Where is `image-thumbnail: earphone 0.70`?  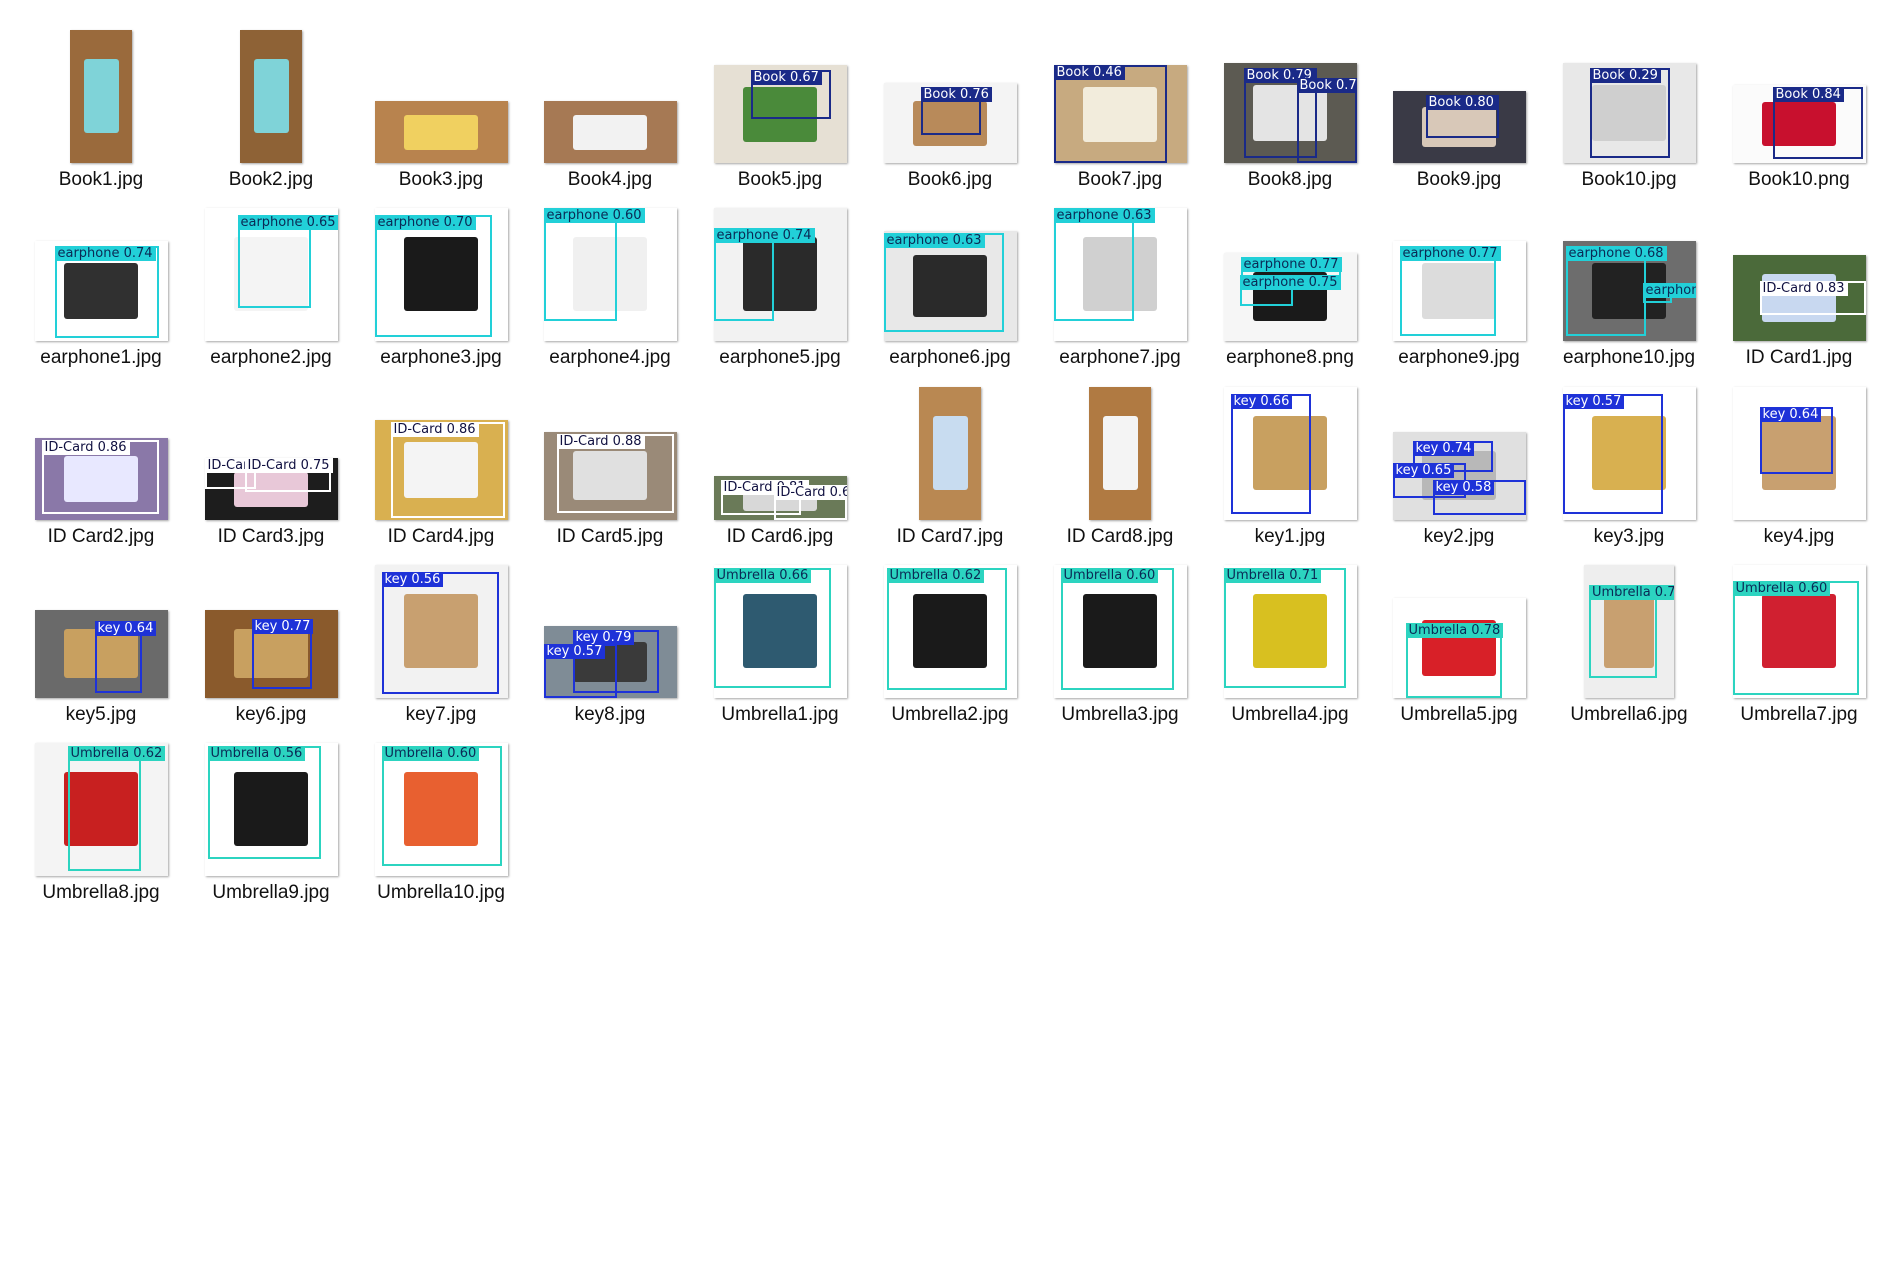
image-thumbnail: earphone 0.70 is located at coordinates (441, 274).